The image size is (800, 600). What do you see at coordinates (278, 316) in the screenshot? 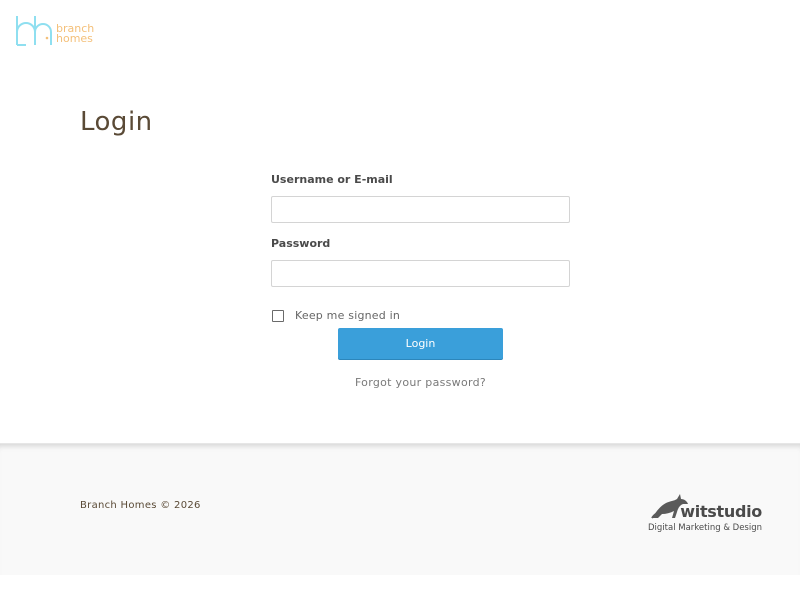
I see `remember-me-checkbox` at bounding box center [278, 316].